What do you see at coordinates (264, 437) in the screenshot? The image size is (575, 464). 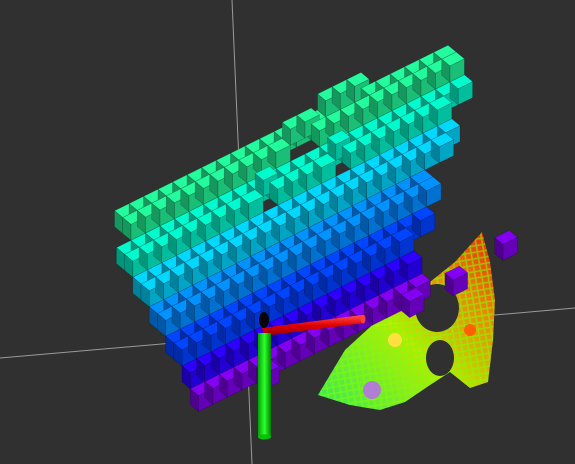 I see `y-axis-cap` at bounding box center [264, 437].